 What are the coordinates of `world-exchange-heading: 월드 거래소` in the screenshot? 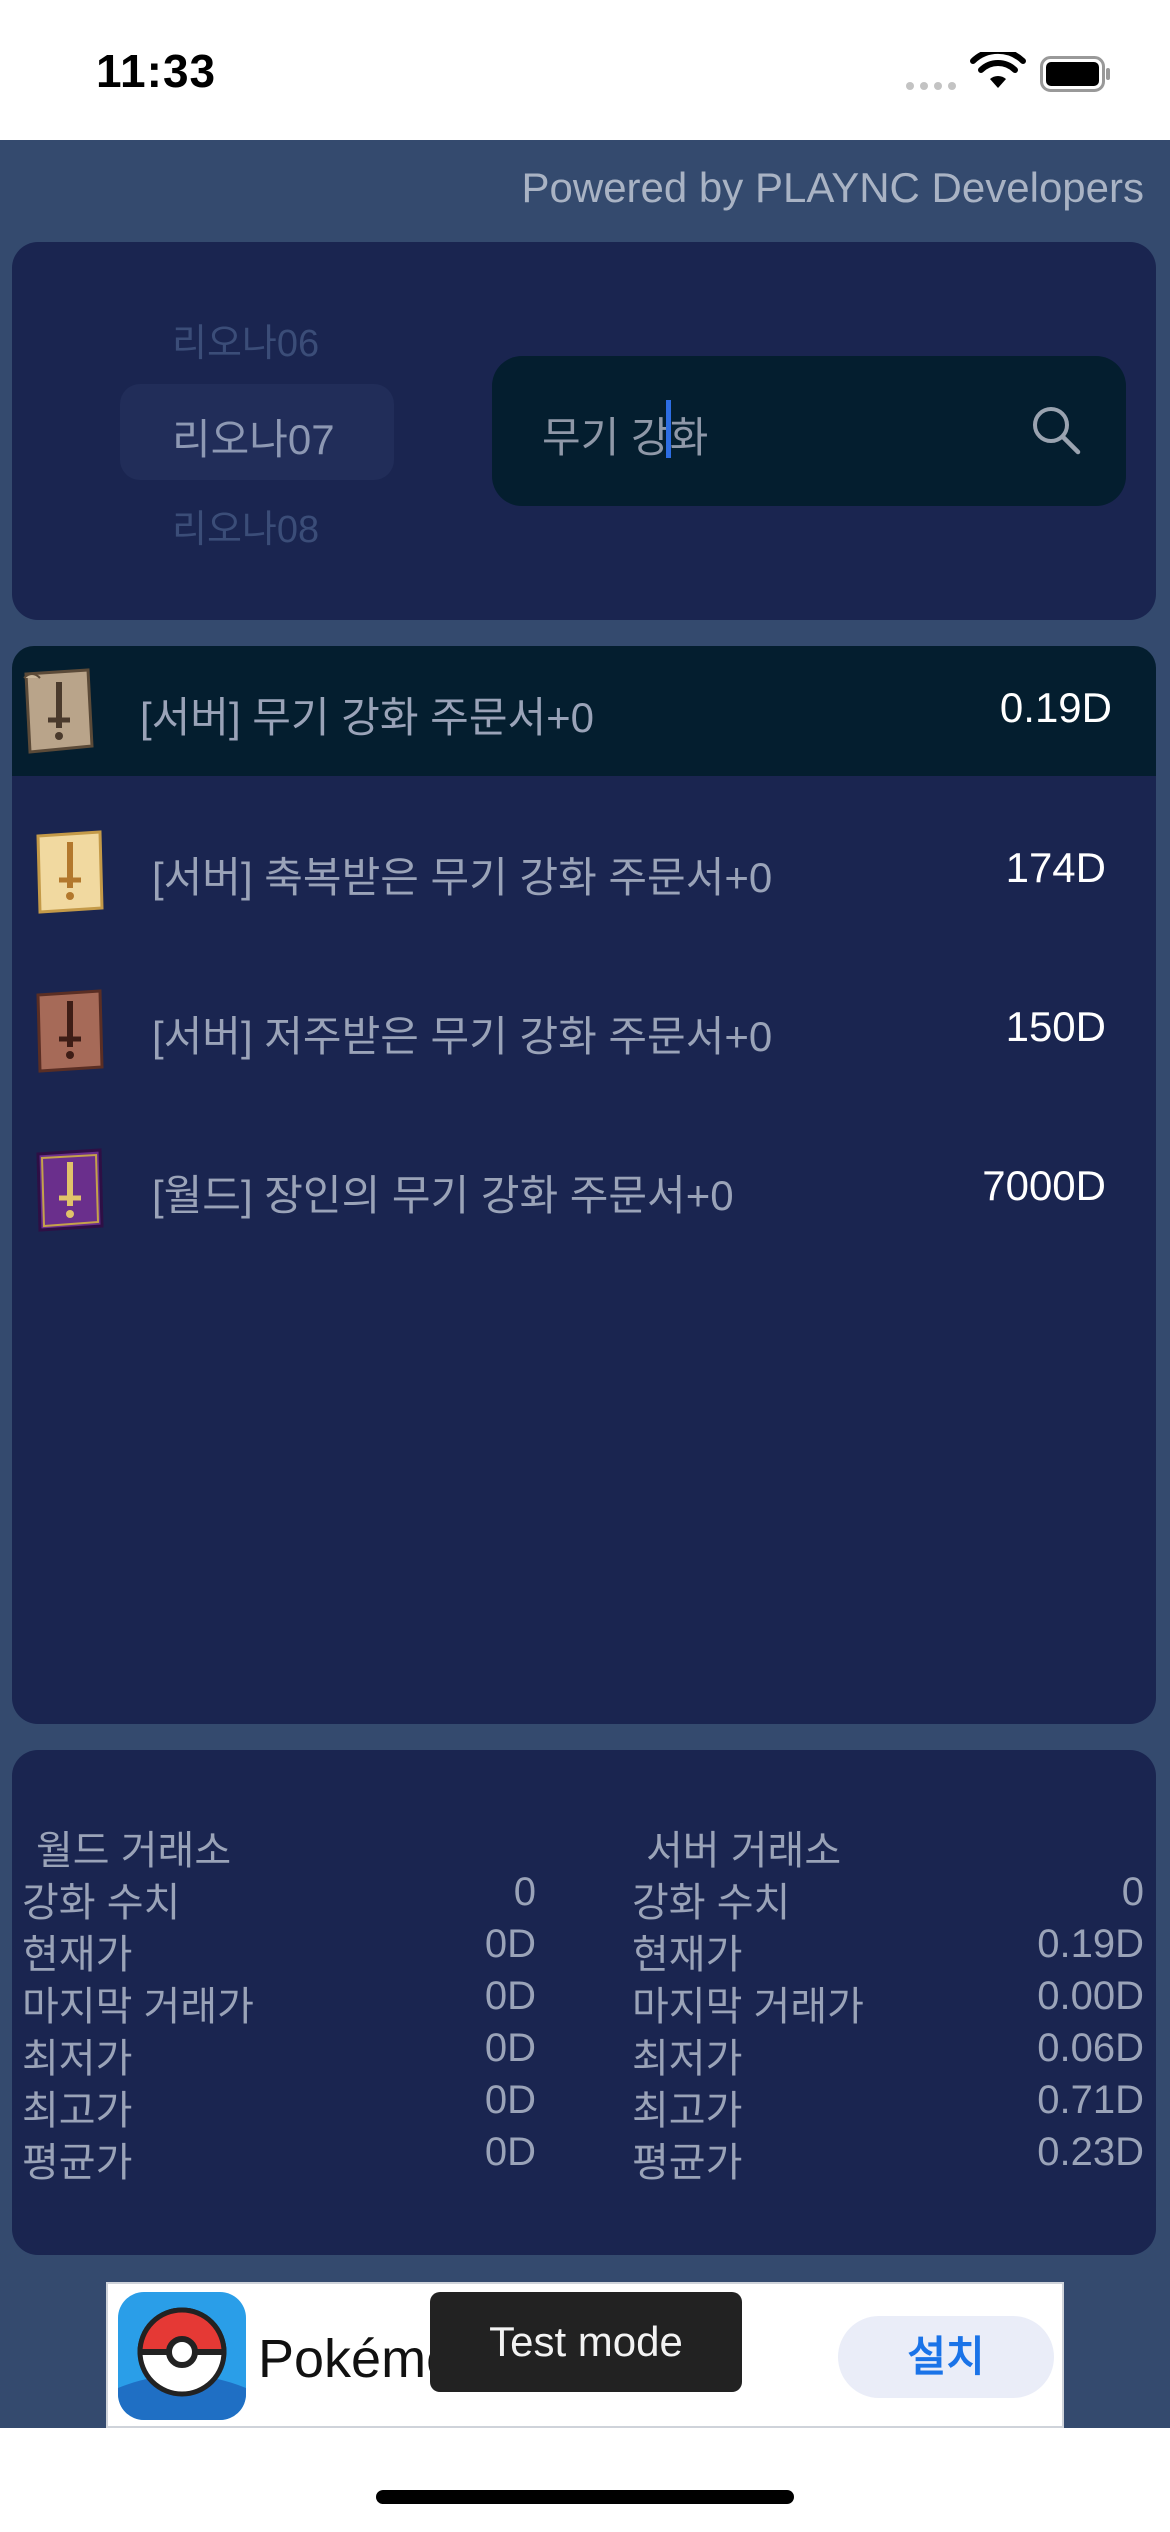 It's located at (134, 1851).